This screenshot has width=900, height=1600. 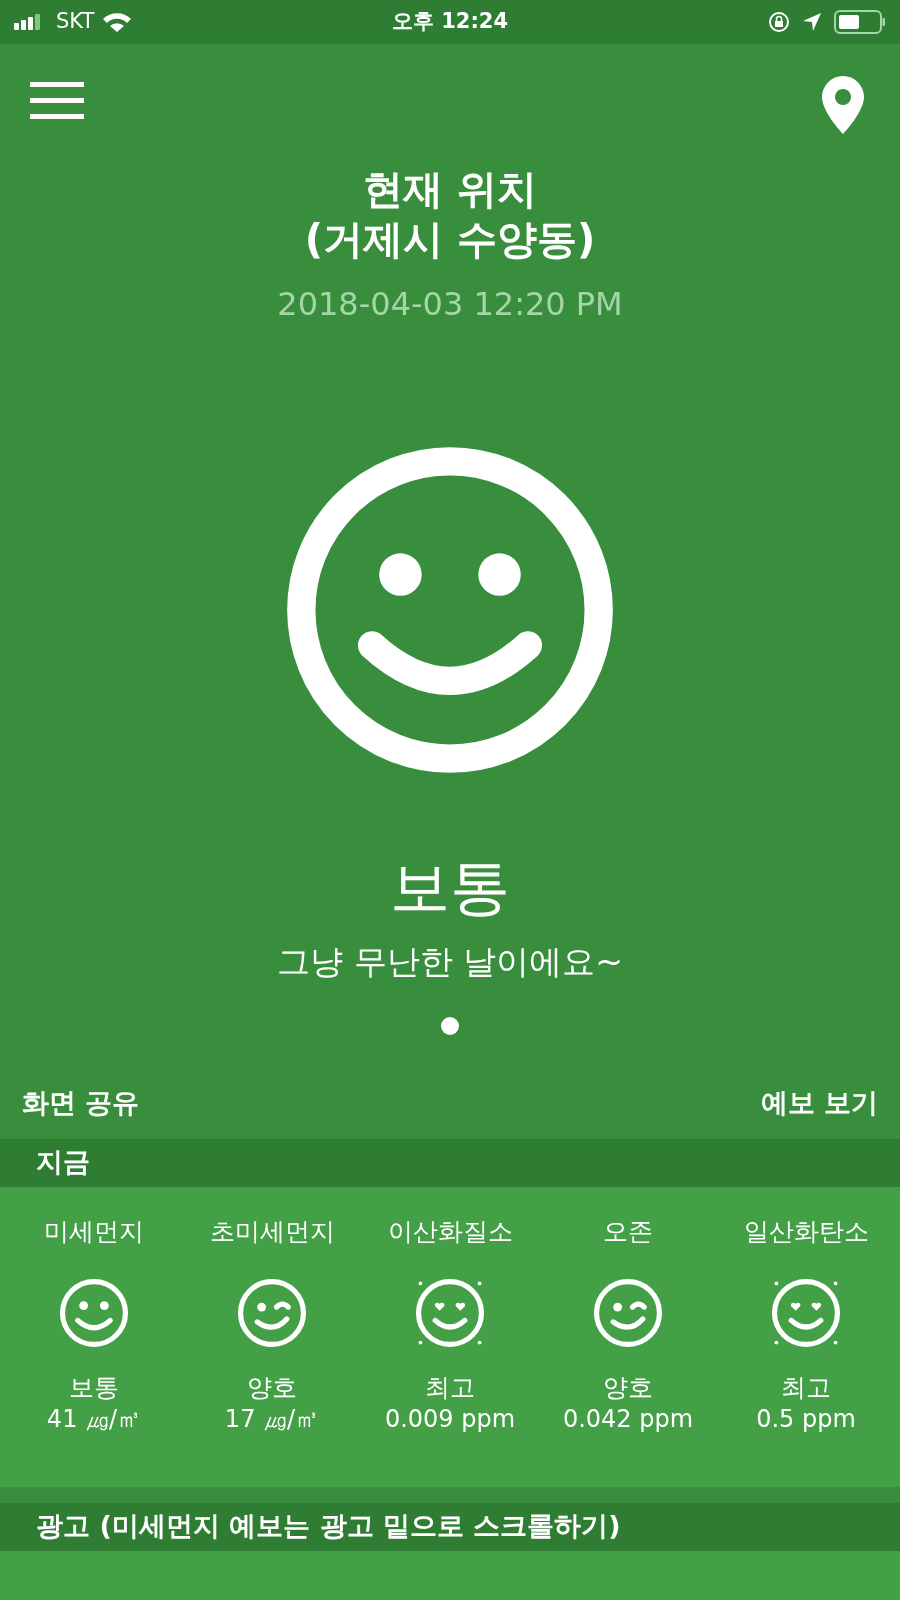 What do you see at coordinates (860, 22) in the screenshot?
I see `battery-icon` at bounding box center [860, 22].